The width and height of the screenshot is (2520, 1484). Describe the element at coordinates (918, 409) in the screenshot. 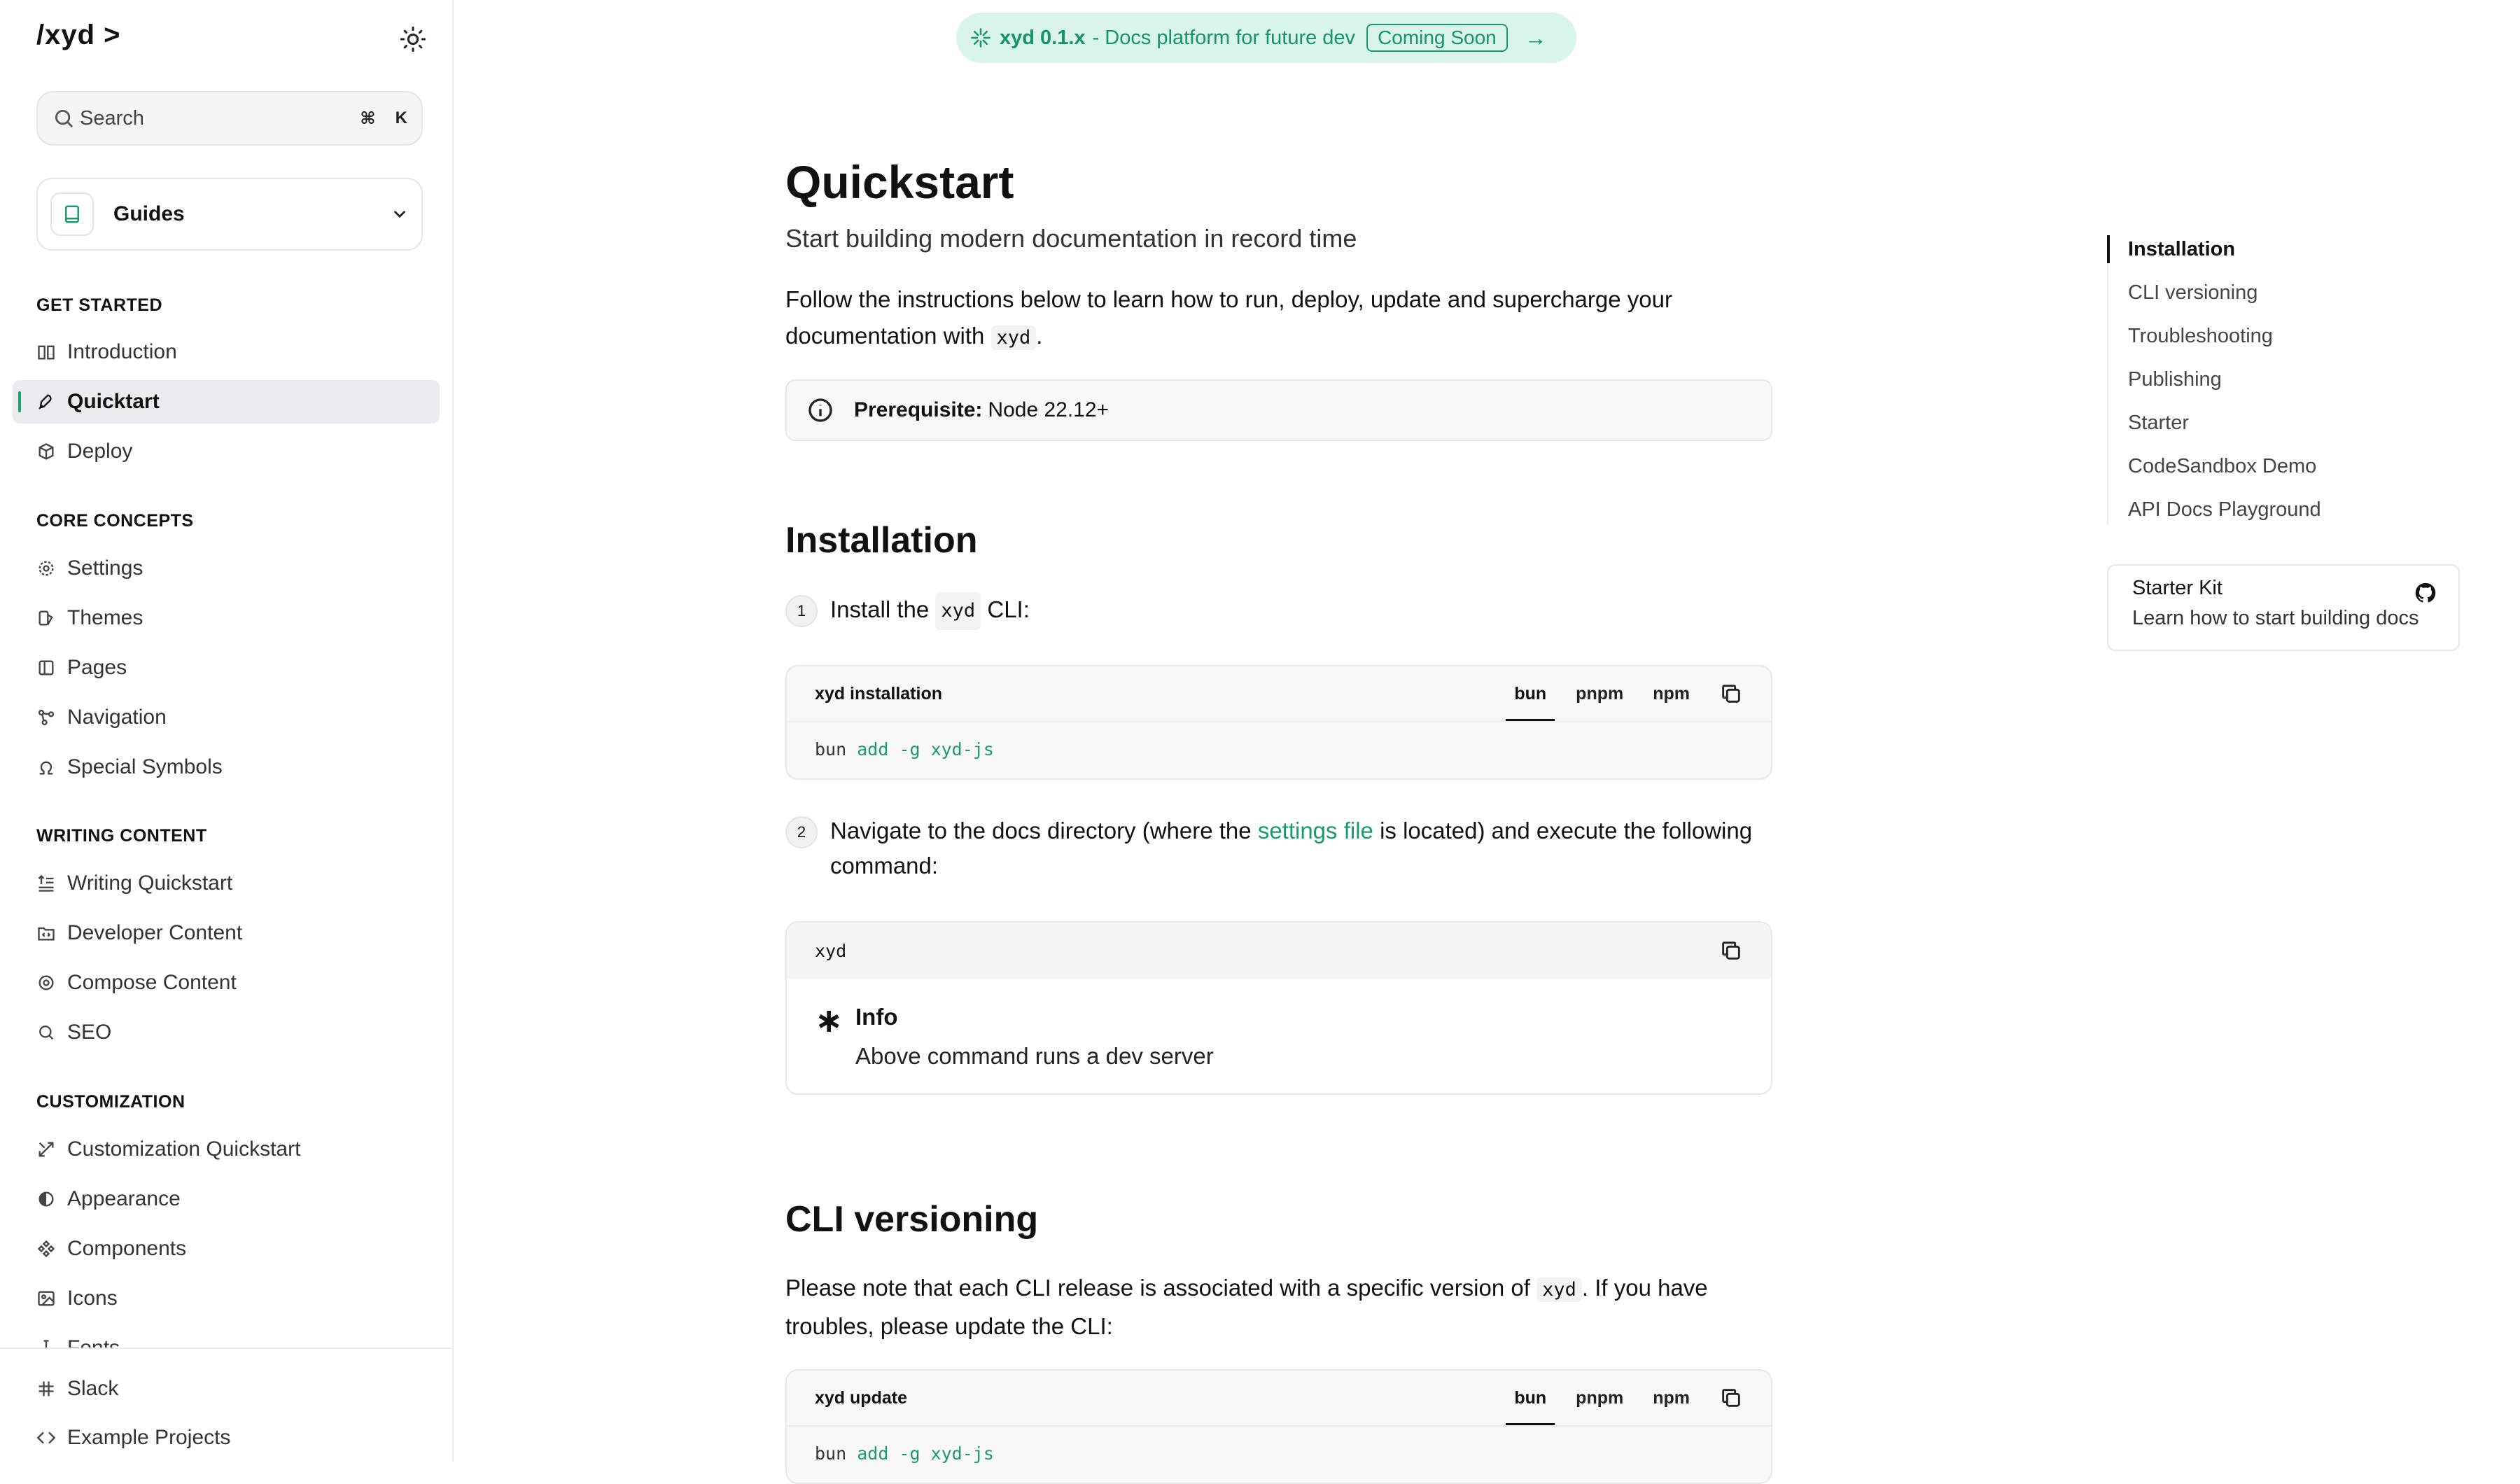

I see `prereq-label: Prerequisite:` at that location.